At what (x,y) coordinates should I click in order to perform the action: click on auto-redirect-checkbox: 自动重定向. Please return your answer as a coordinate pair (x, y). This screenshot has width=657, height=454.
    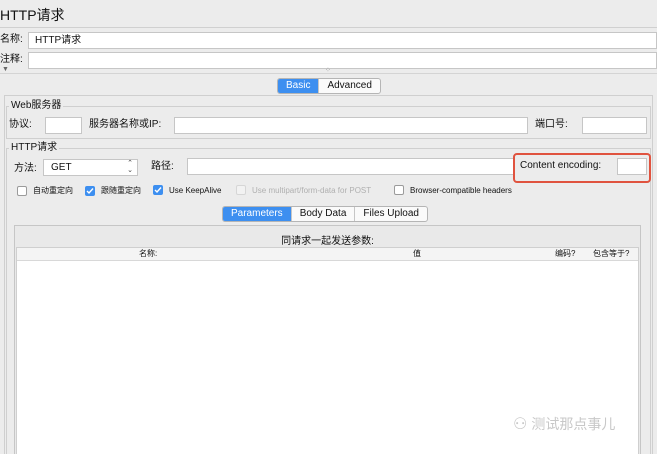
    Looking at the image, I should click on (45, 190).